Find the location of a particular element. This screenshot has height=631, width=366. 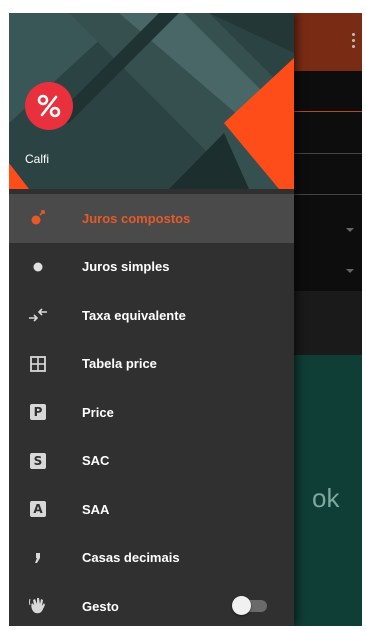

nav-label: SAA is located at coordinates (96, 509).